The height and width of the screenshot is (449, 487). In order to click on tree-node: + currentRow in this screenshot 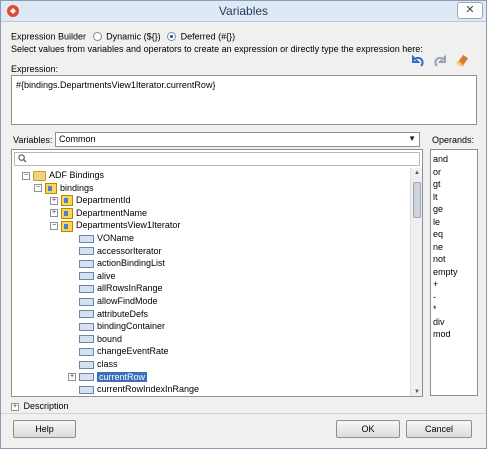, I will do `click(108, 377)`.